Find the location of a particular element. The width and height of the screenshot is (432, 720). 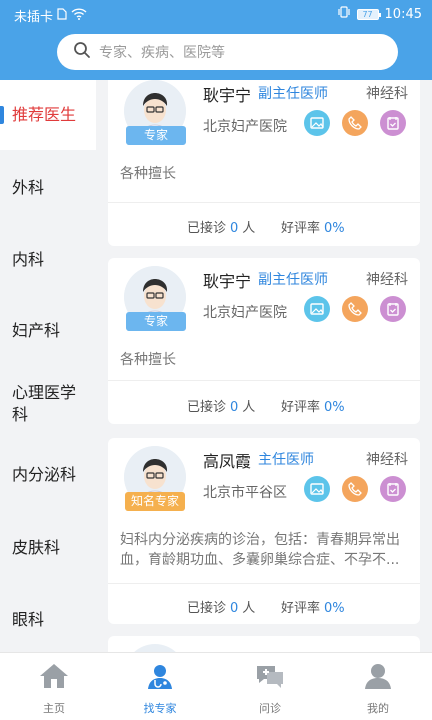

tab-label: 问诊 is located at coordinates (270, 708).